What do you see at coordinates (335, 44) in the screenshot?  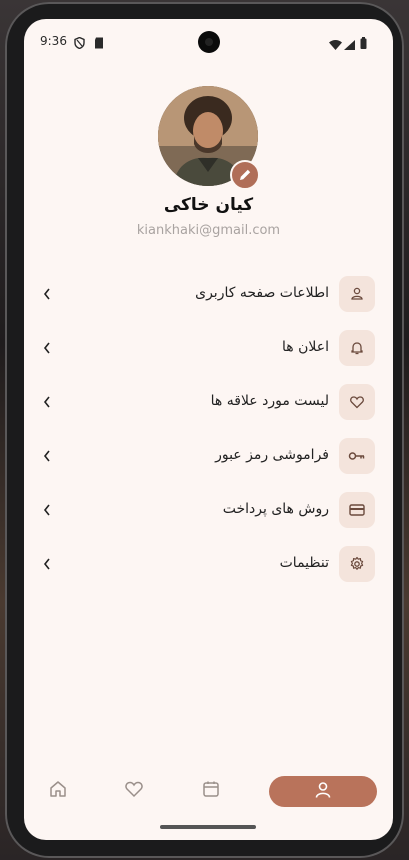 I see `wifi-icon` at bounding box center [335, 44].